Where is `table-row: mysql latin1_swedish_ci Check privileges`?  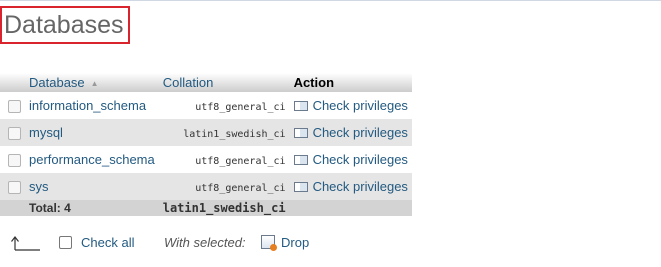
table-row: mysql latin1_swedish_ci Check privileges is located at coordinates (206, 132).